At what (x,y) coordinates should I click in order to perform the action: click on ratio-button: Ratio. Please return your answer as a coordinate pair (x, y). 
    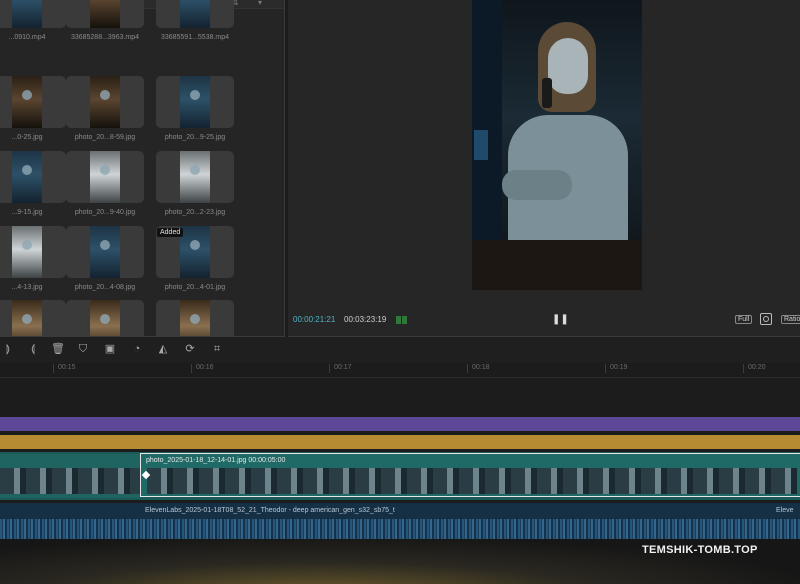
    Looking at the image, I should click on (790, 319).